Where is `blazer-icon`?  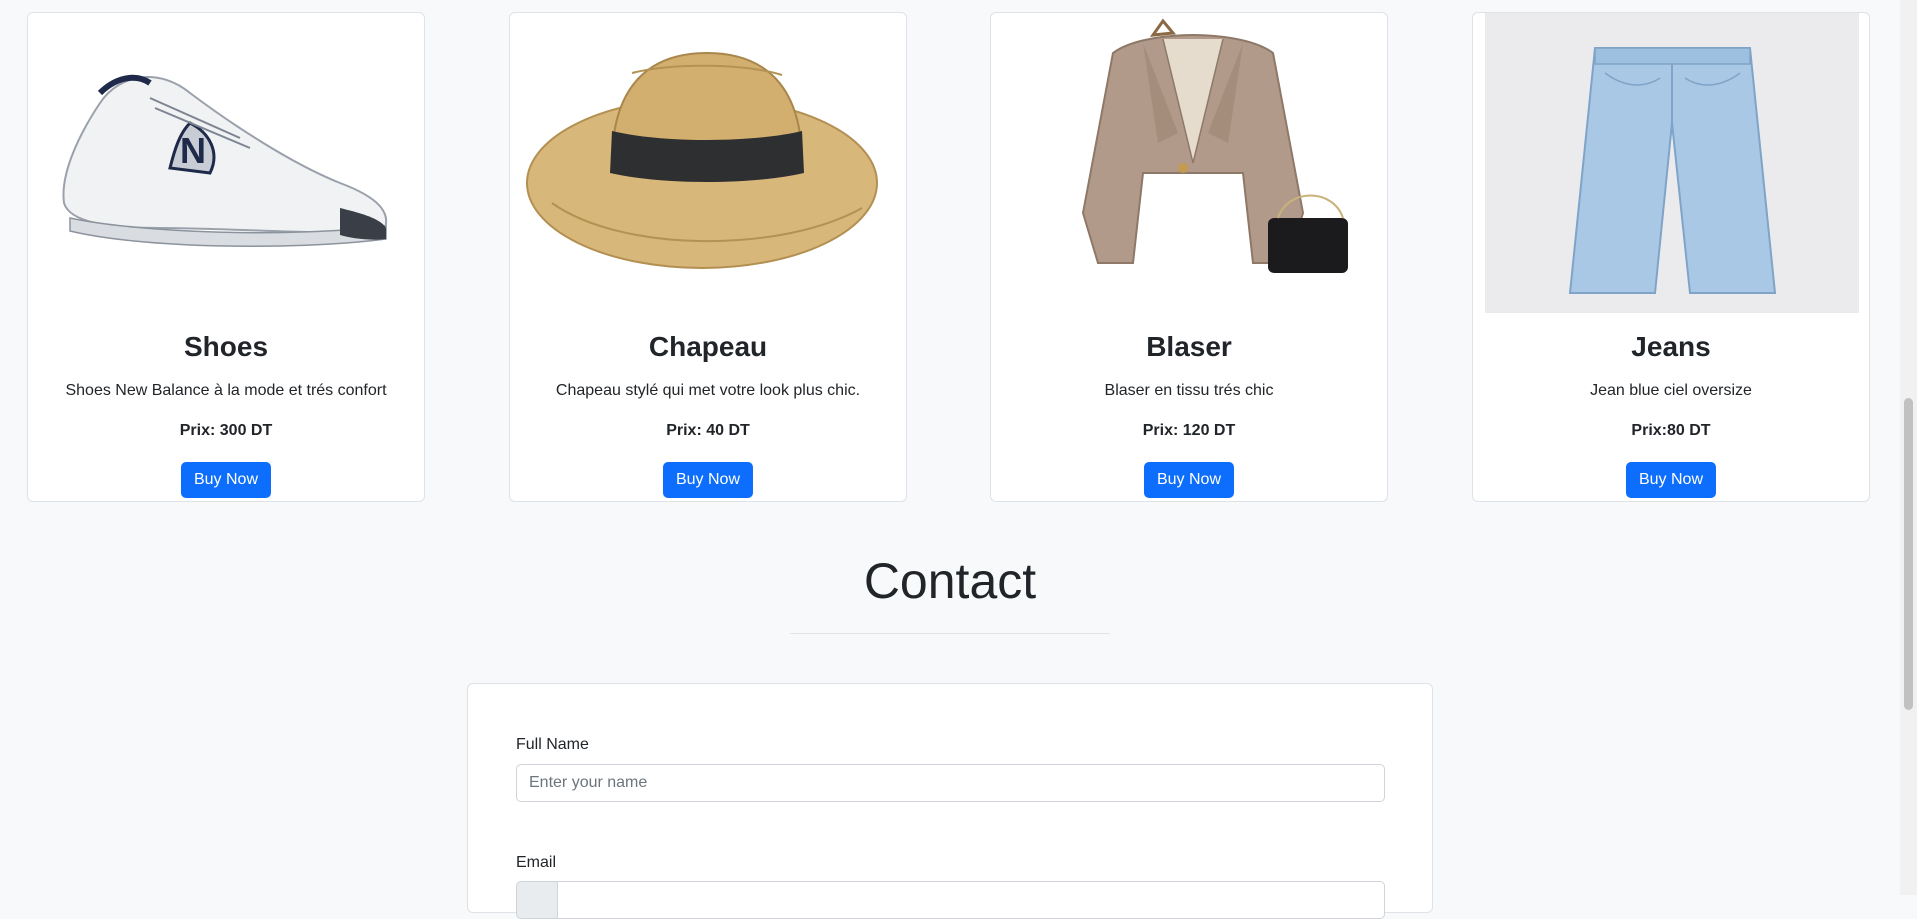 blazer-icon is located at coordinates (1214, 145).